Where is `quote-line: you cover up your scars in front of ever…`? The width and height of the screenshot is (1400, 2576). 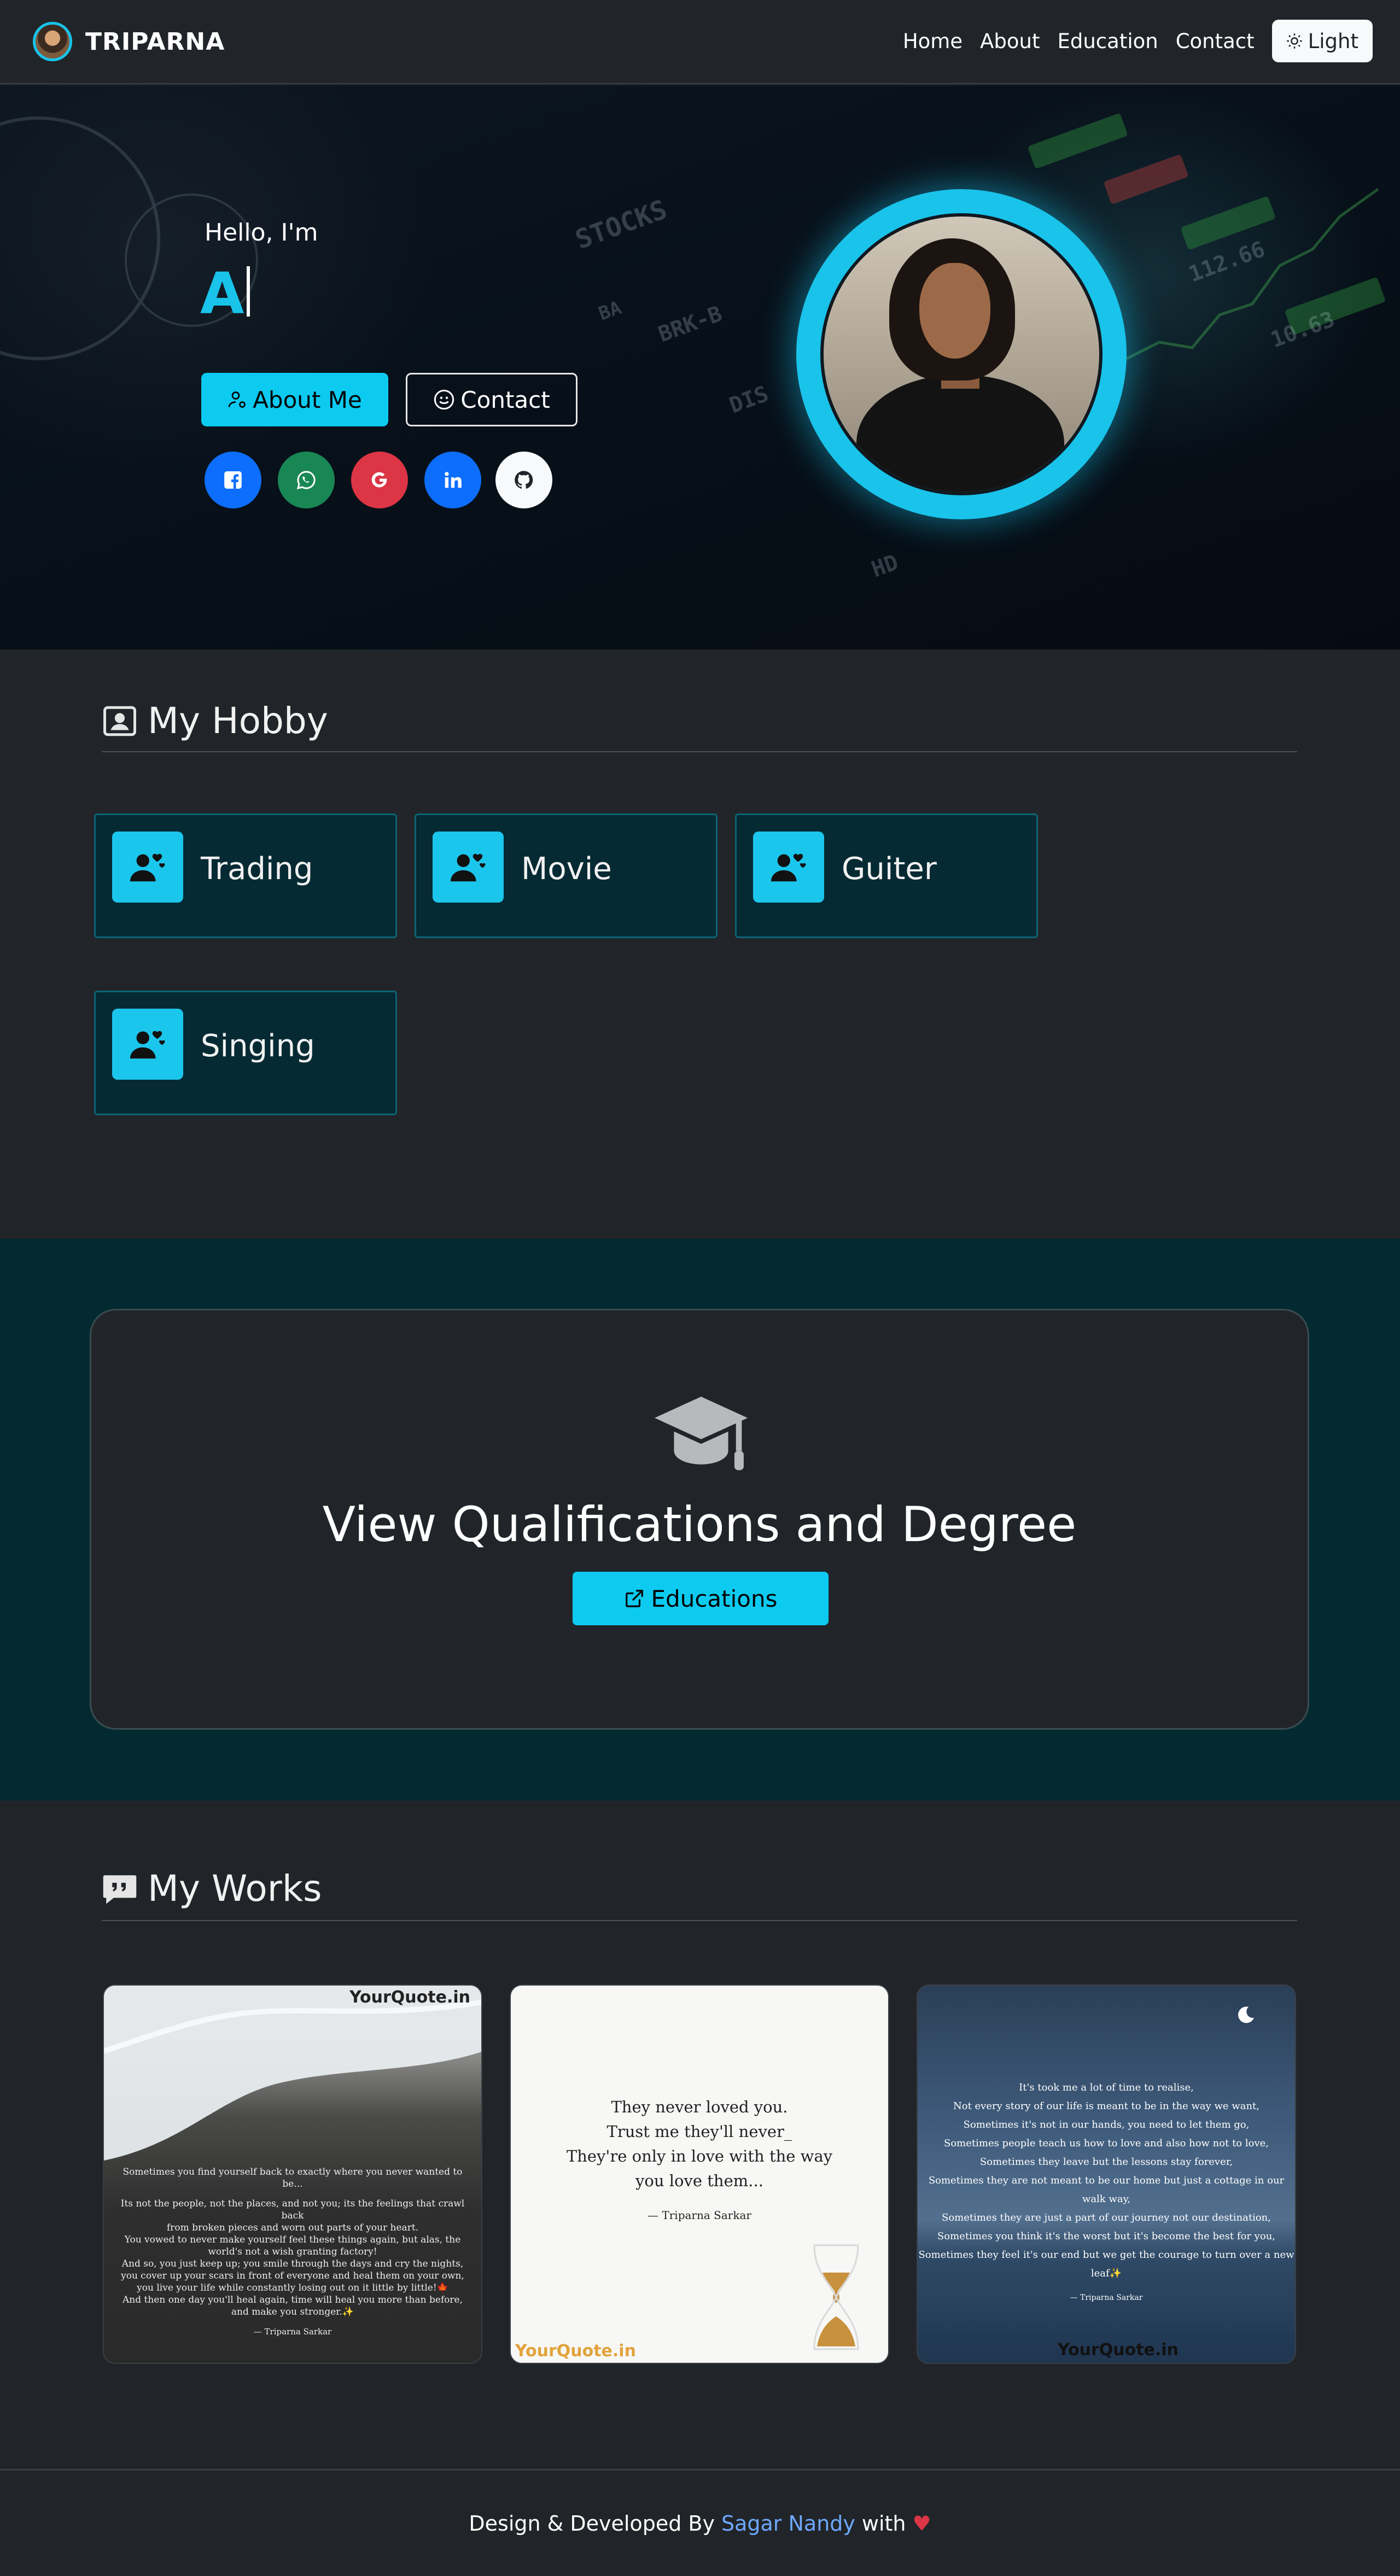
quote-line: you cover up your scars in front of ever… is located at coordinates (292, 2276).